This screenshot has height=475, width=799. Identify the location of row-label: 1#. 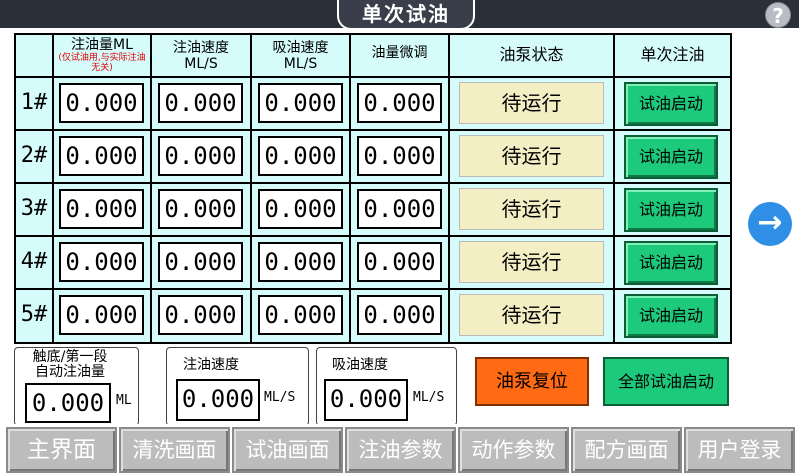
(34, 102).